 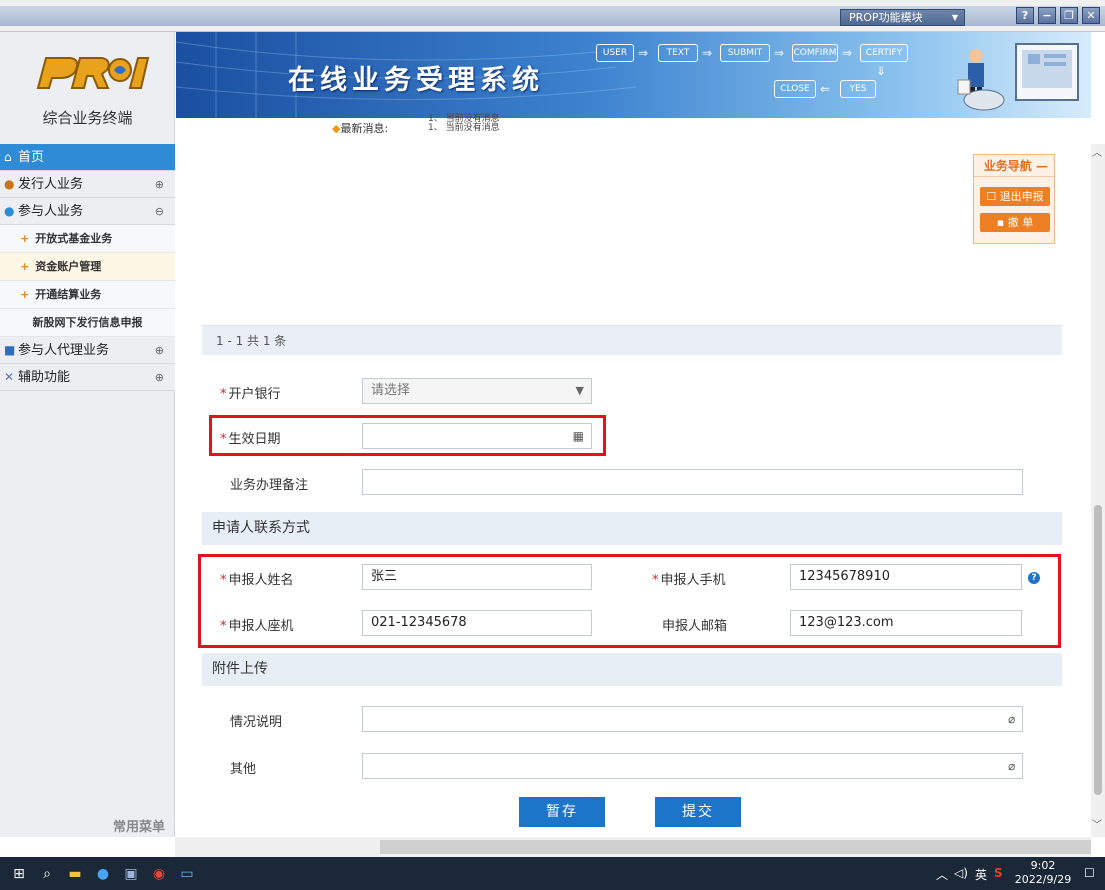 I want to click on common-menu-label: 常用菜单, so click(x=87, y=825).